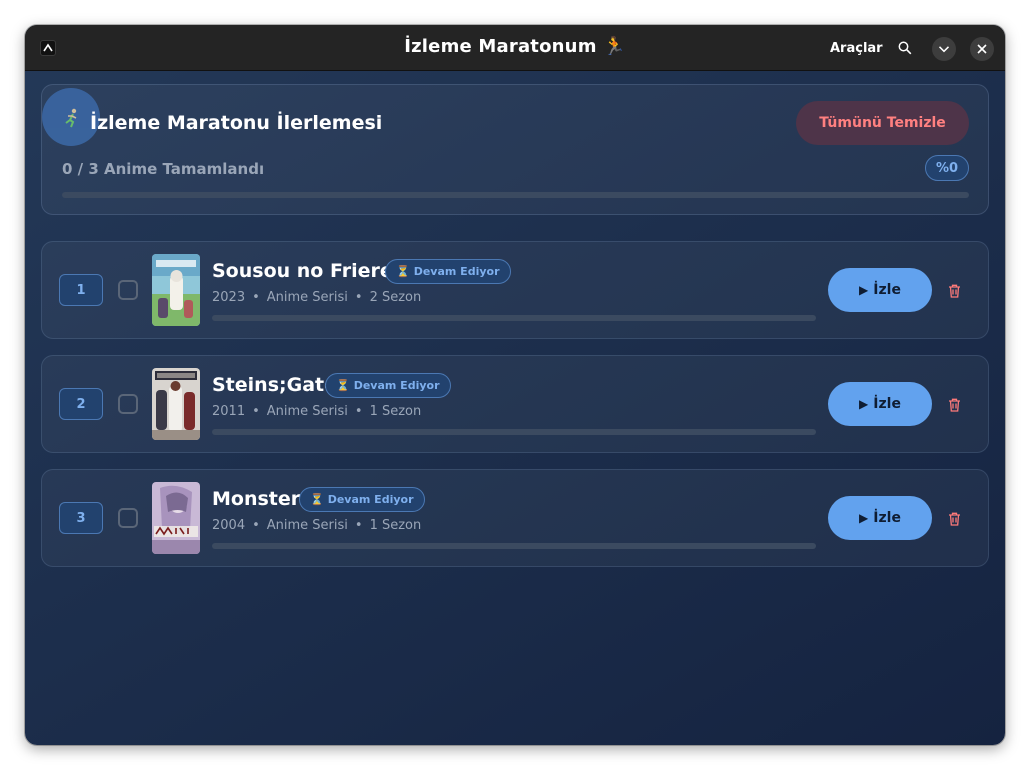 The width and height of the screenshot is (1030, 770). What do you see at coordinates (515, 195) in the screenshot?
I see `overall-progress-bar` at bounding box center [515, 195].